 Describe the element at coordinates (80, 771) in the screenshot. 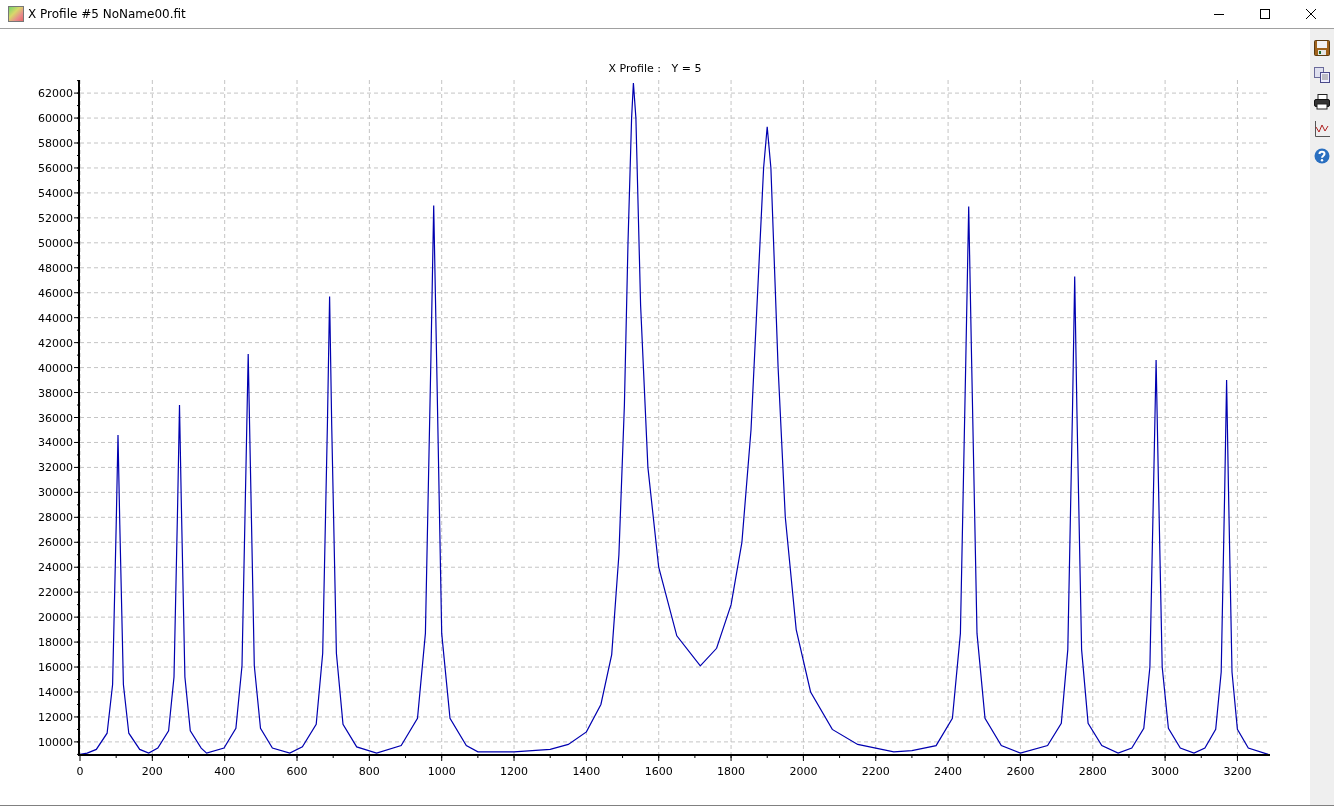

I see `axis-label: 0` at that location.